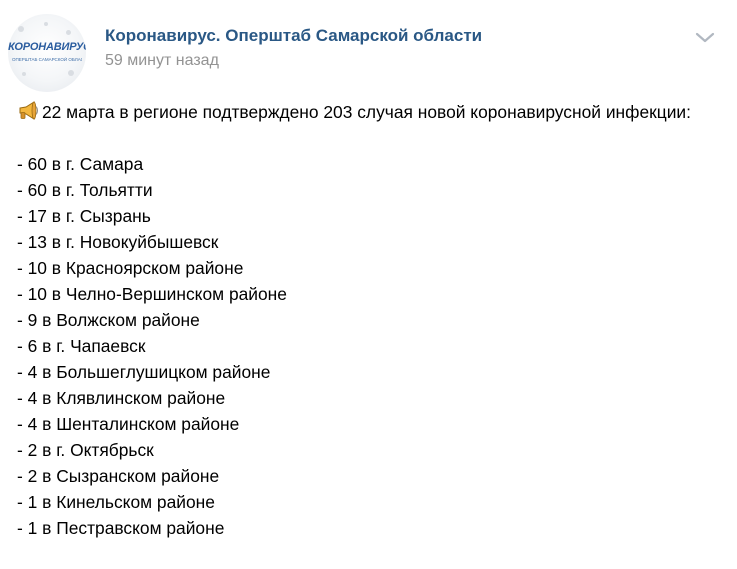 This screenshot has height=569, width=737. Describe the element at coordinates (152, 294) in the screenshot. I see `list-item: - 10 в Челно-Вершинском районе` at that location.